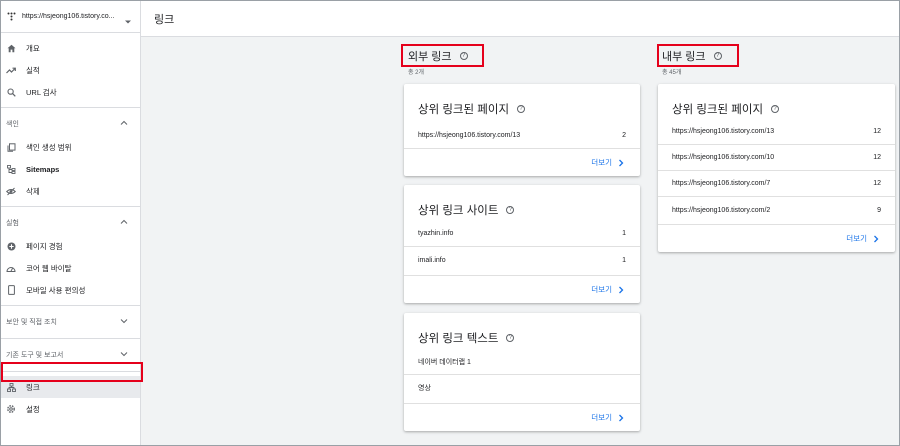 The width and height of the screenshot is (900, 446). What do you see at coordinates (12, 124) in the screenshot?
I see `section-label: 색인` at bounding box center [12, 124].